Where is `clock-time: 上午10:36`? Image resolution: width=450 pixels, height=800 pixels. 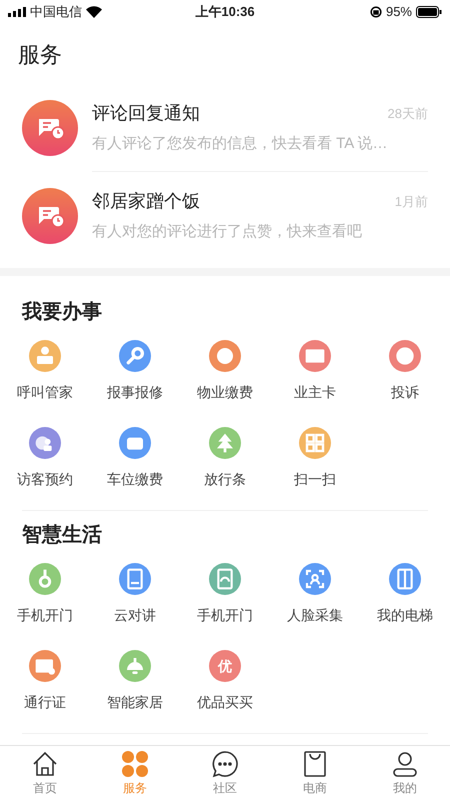
clock-time: 上午10:36 is located at coordinates (225, 12).